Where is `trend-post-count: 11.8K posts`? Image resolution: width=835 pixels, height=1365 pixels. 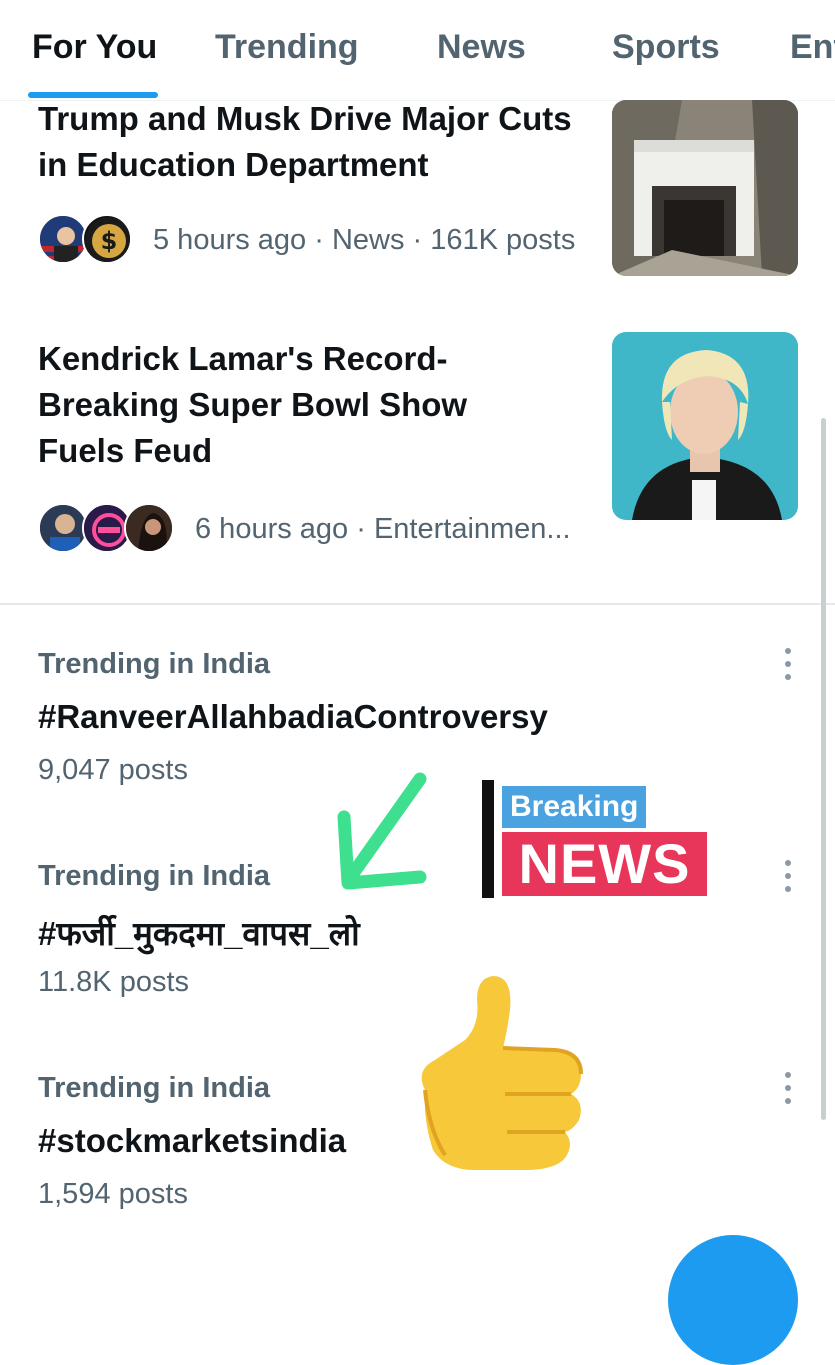 trend-post-count: 11.8K posts is located at coordinates (114, 982).